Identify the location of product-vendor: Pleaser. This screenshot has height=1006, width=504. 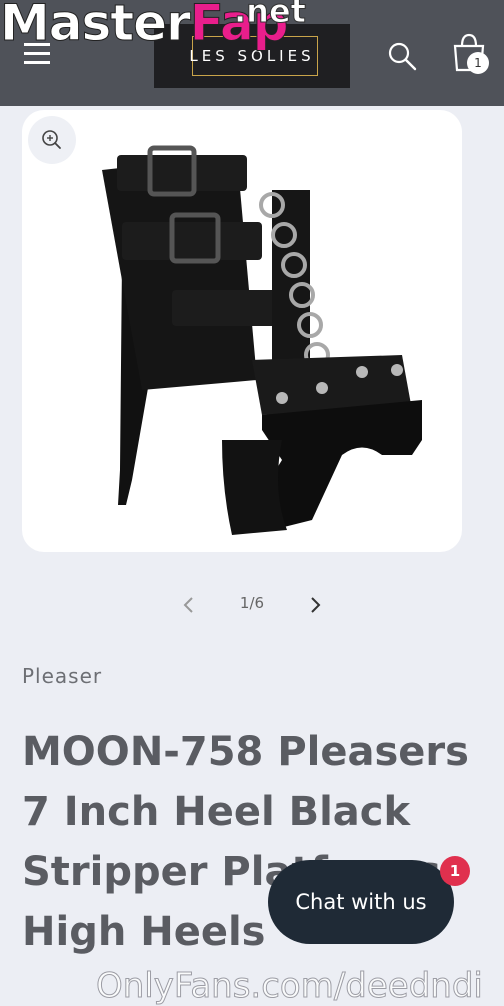
(62, 676).